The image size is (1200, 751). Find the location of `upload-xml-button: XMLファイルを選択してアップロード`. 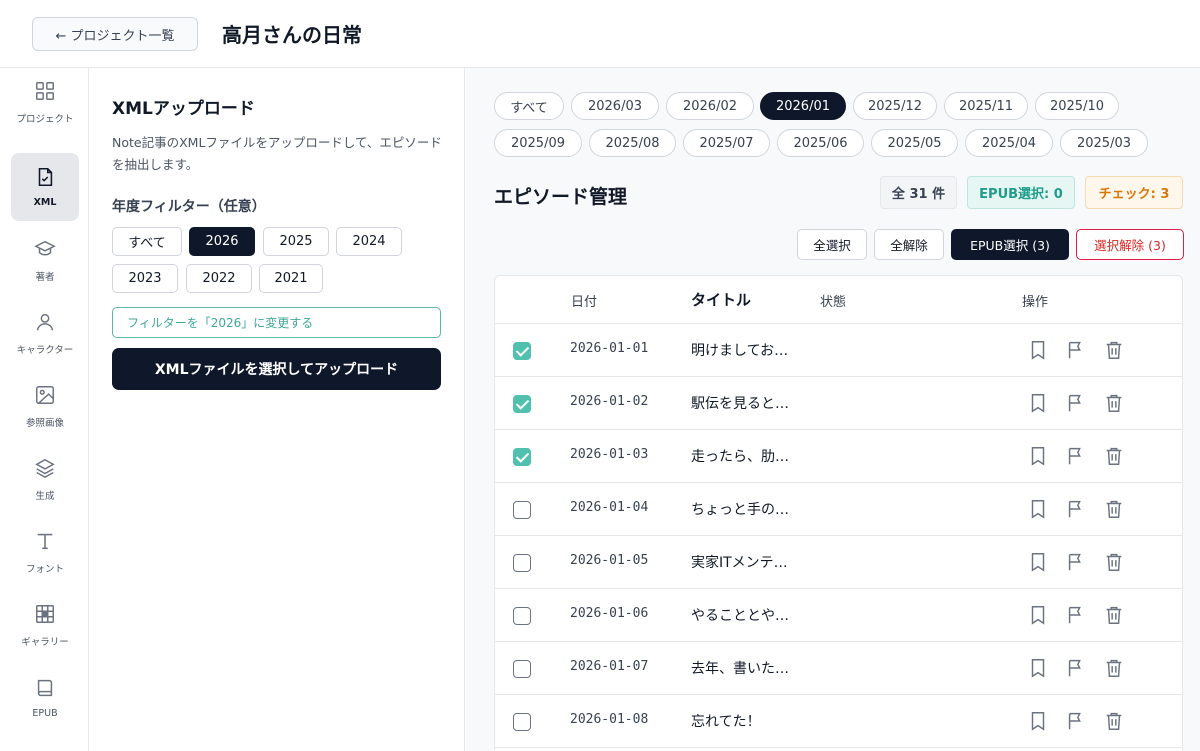

upload-xml-button: XMLファイルを選択してアップロード is located at coordinates (276, 369).